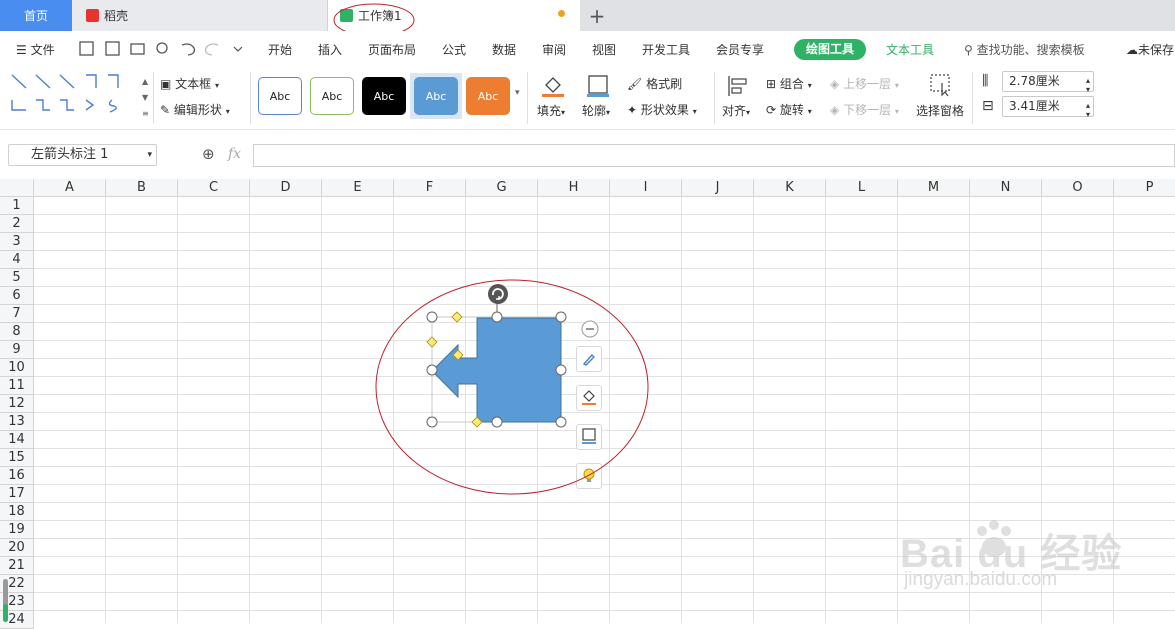 The height and width of the screenshot is (629, 1175). What do you see at coordinates (43, 105) in the screenshot?
I see `curved-connector-icon` at bounding box center [43, 105].